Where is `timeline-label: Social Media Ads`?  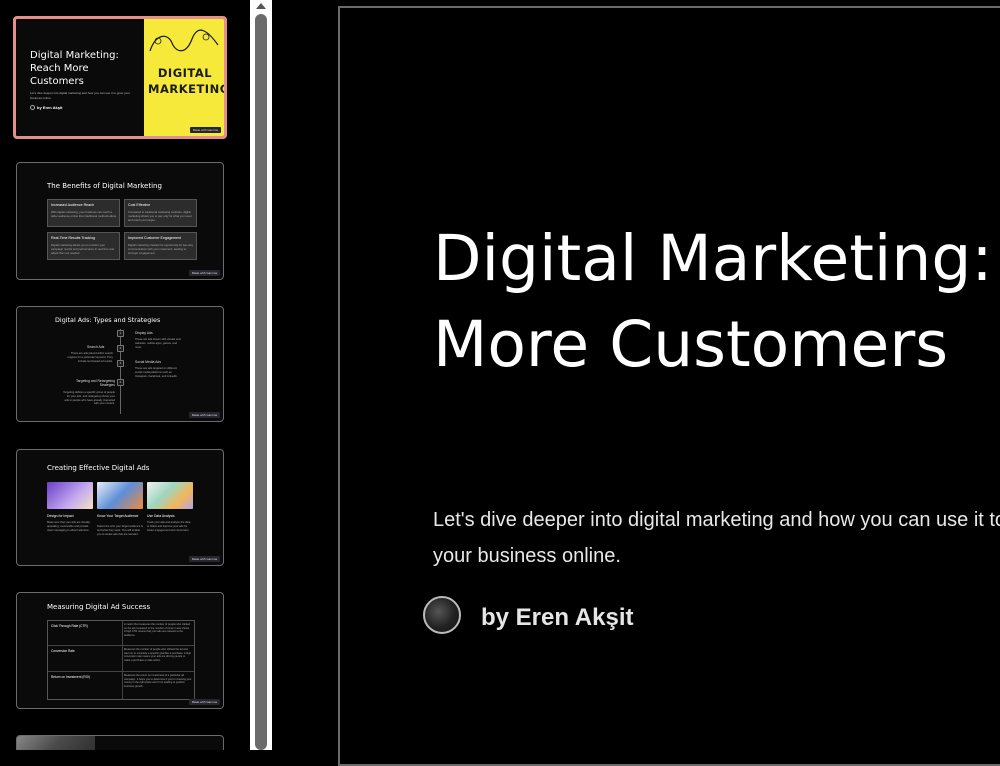 timeline-label: Social Media Ads is located at coordinates (148, 362).